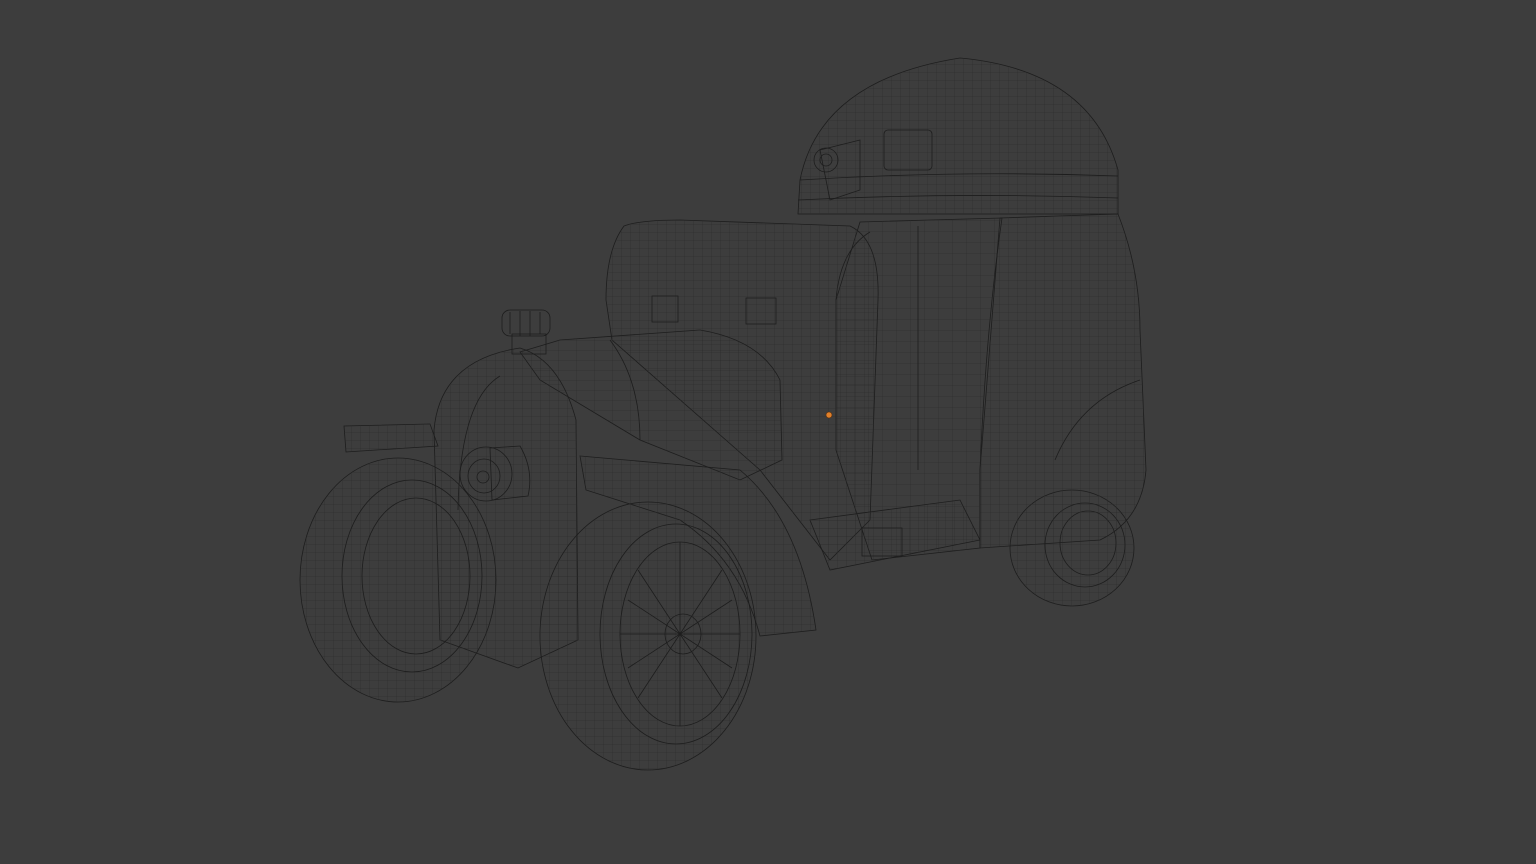 The image size is (1536, 864). Describe the element at coordinates (398, 580) in the screenshot. I see `front-wheel-left` at that location.